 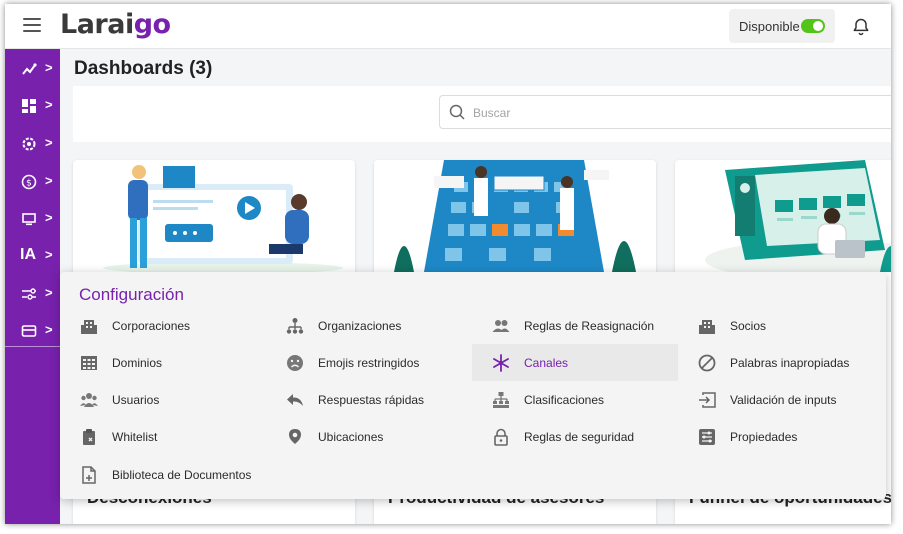 I want to click on menu-item-respuestas-rapidas: Respuestas rápidas, so click(x=369, y=399).